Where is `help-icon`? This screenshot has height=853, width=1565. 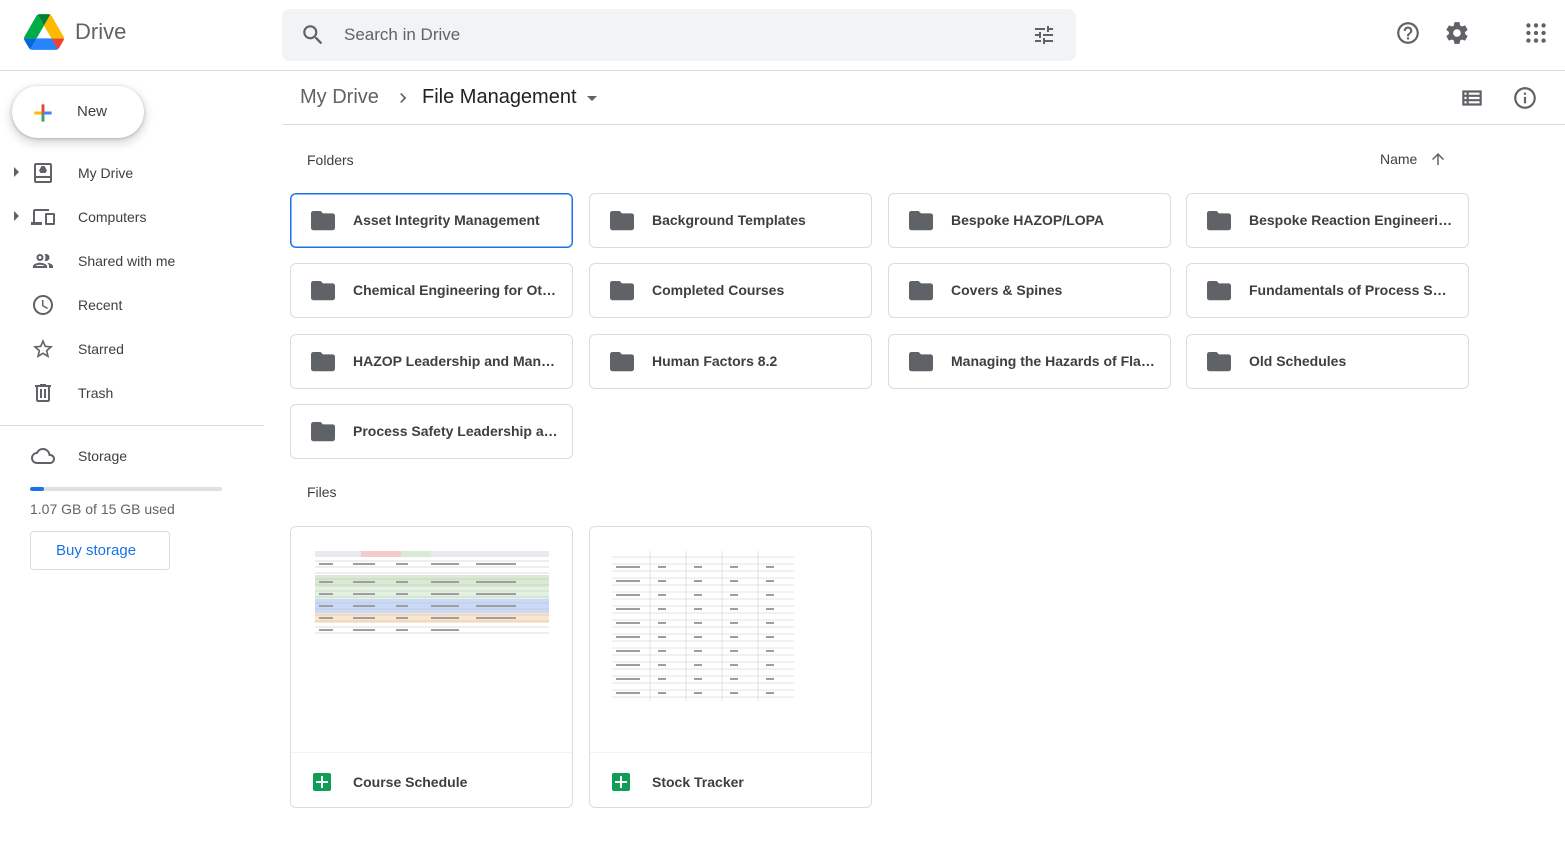
help-icon is located at coordinates (1408, 33).